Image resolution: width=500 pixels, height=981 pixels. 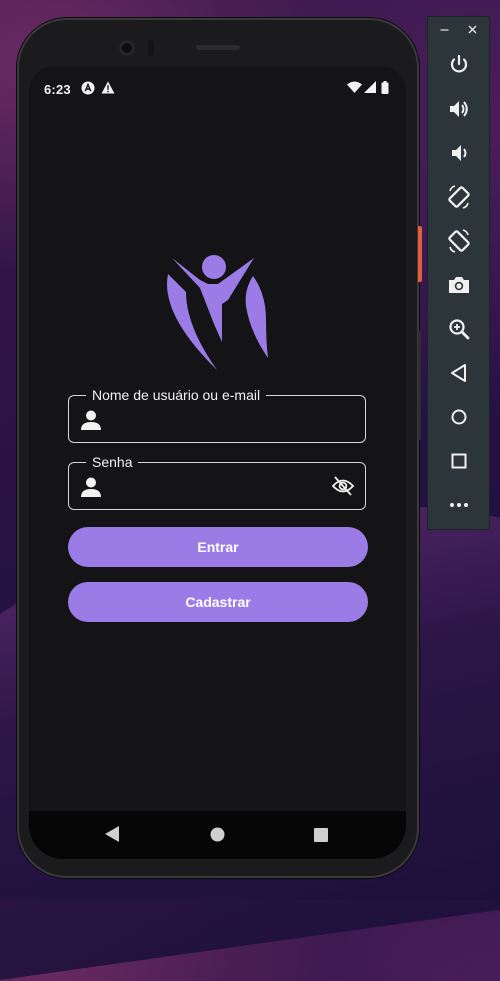 What do you see at coordinates (57, 89) in the screenshot?
I see `status-time: 6:23` at bounding box center [57, 89].